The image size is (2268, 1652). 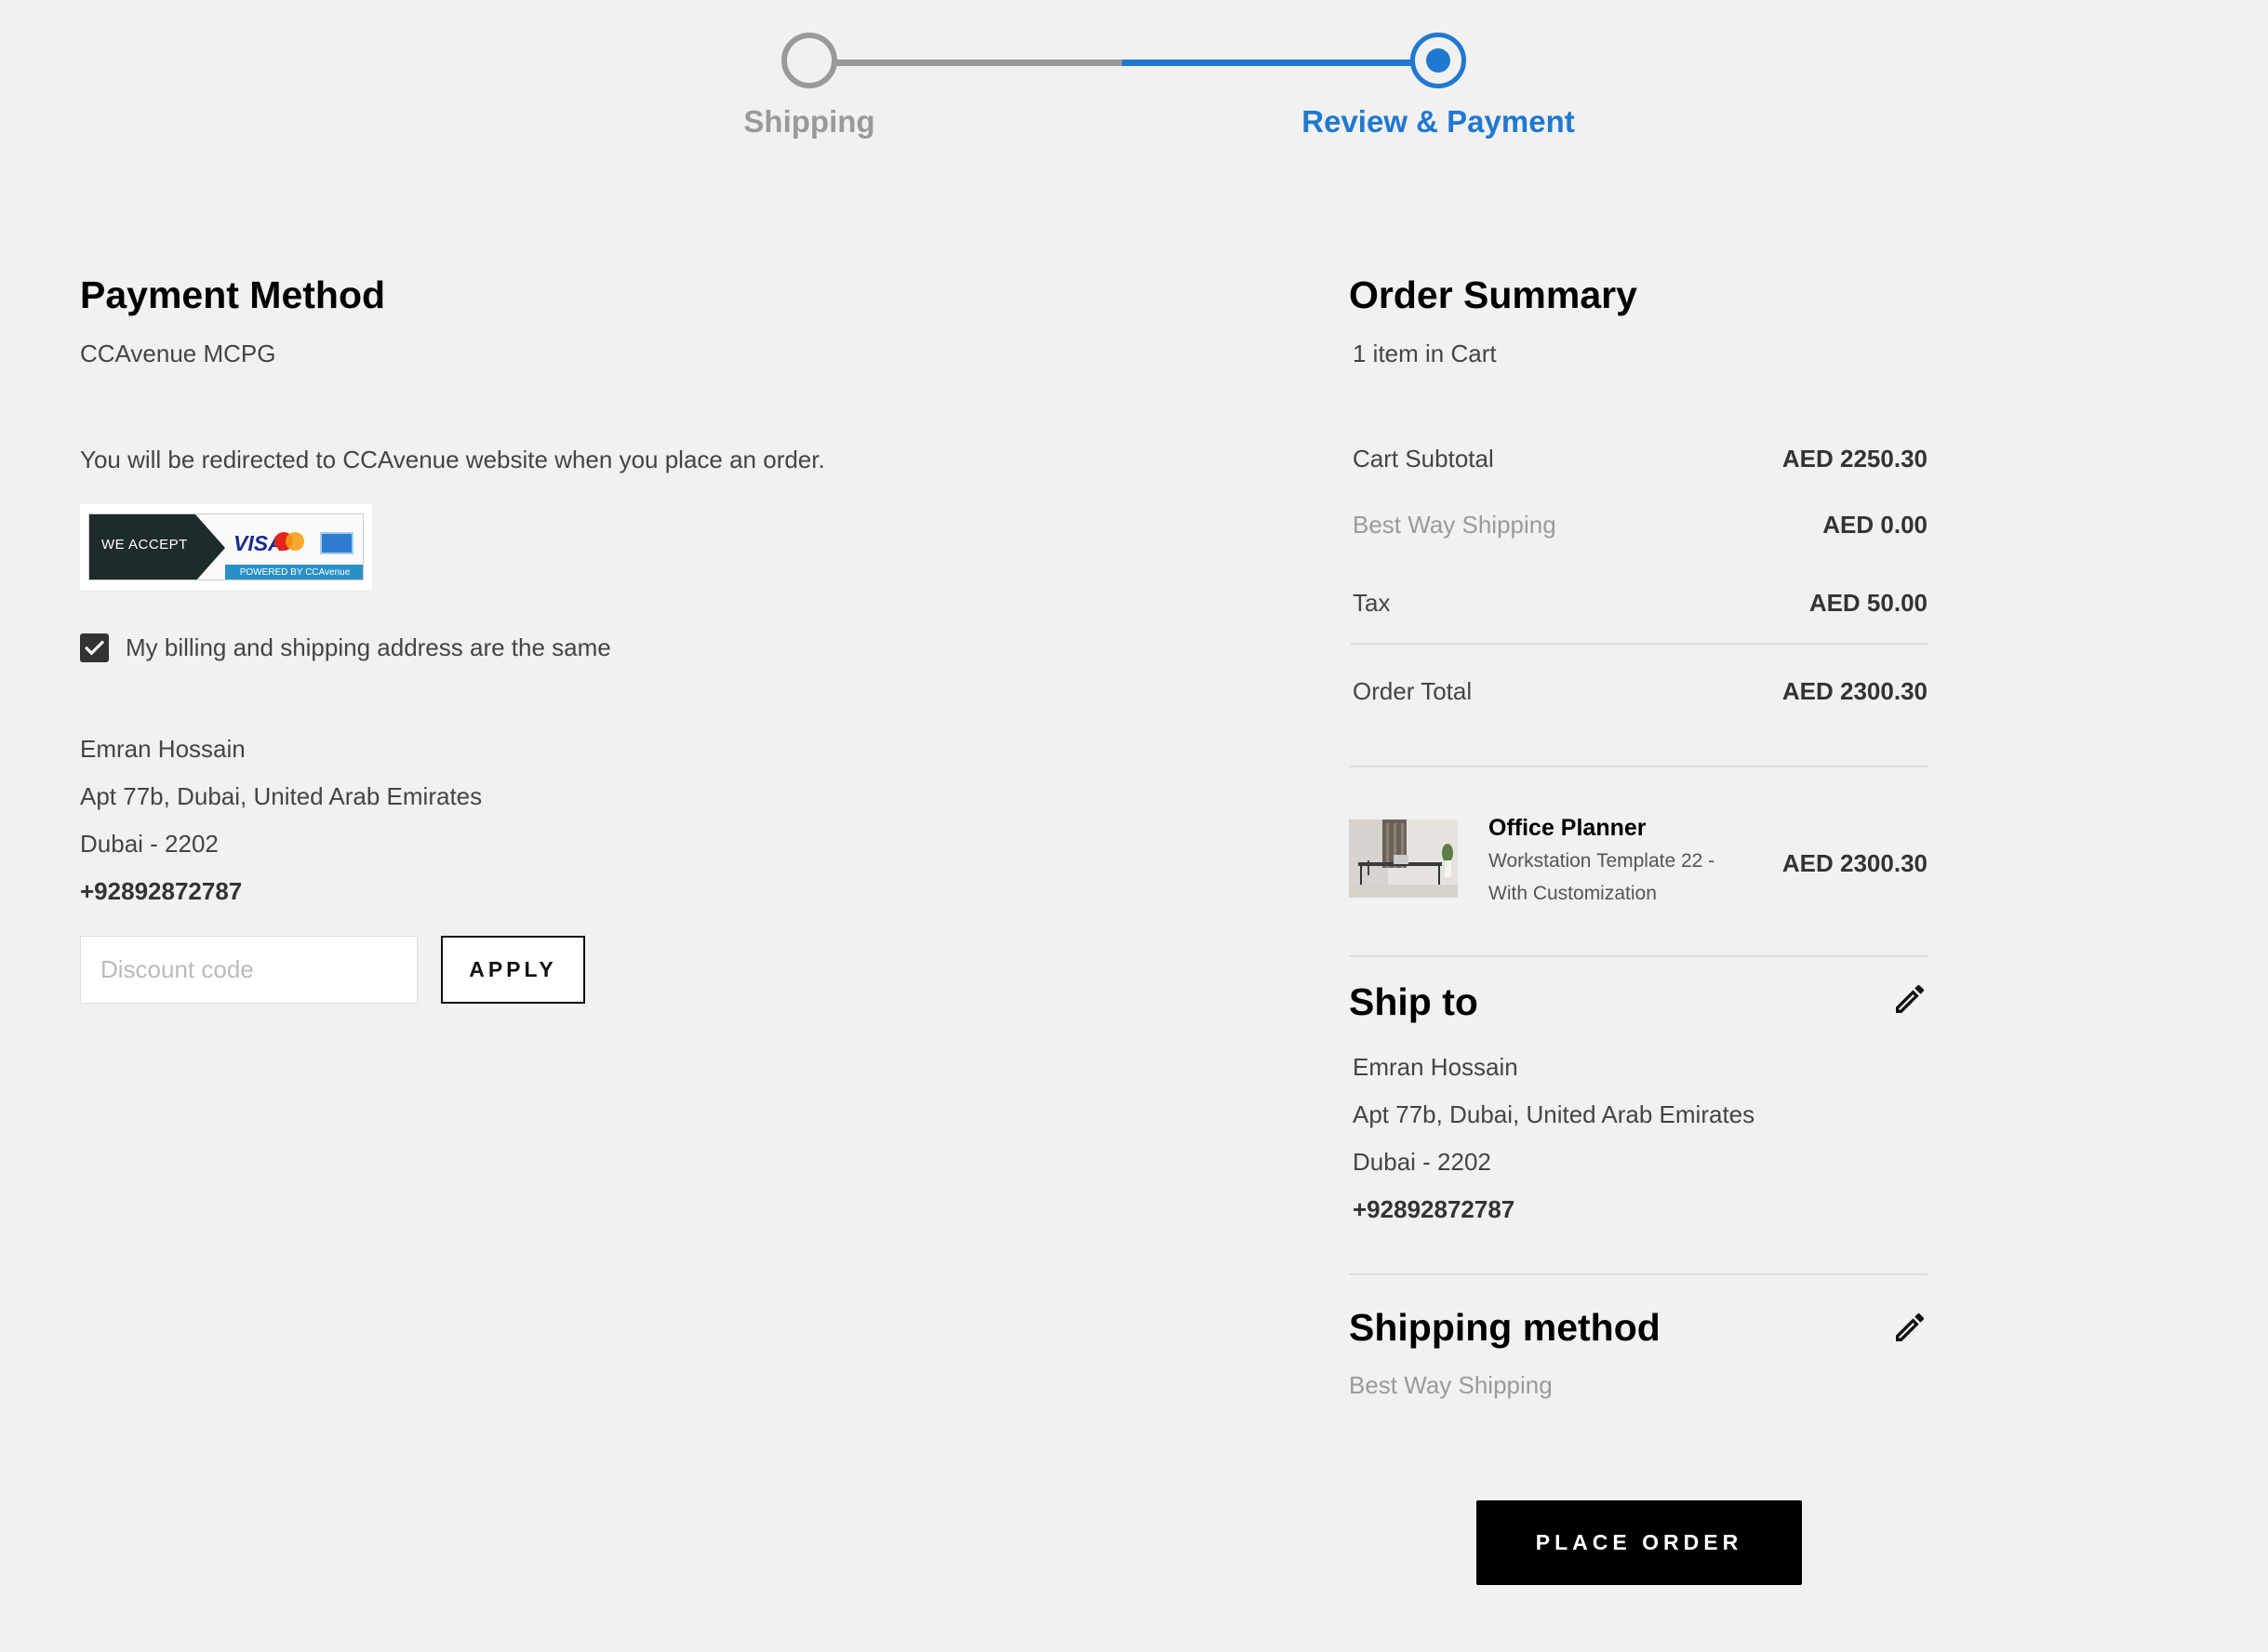 I want to click on payment-cards-badge: WE ACCEPT VISA POWERED BY CCAvenue, so click(x=226, y=547).